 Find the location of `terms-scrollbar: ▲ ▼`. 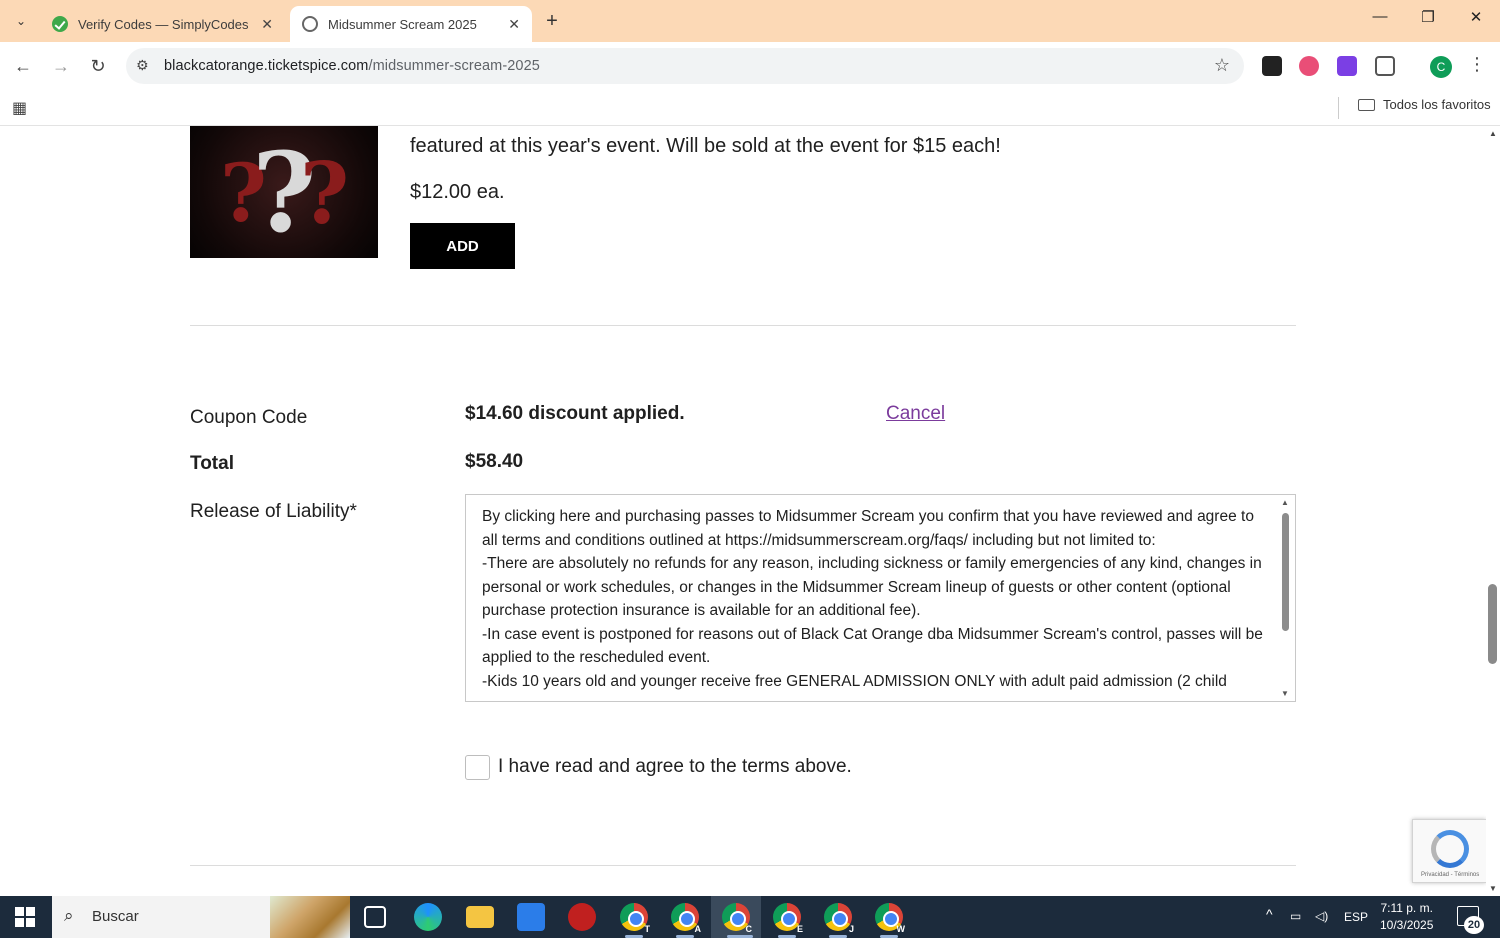

terms-scrollbar: ▲ ▼ is located at coordinates (1286, 598).